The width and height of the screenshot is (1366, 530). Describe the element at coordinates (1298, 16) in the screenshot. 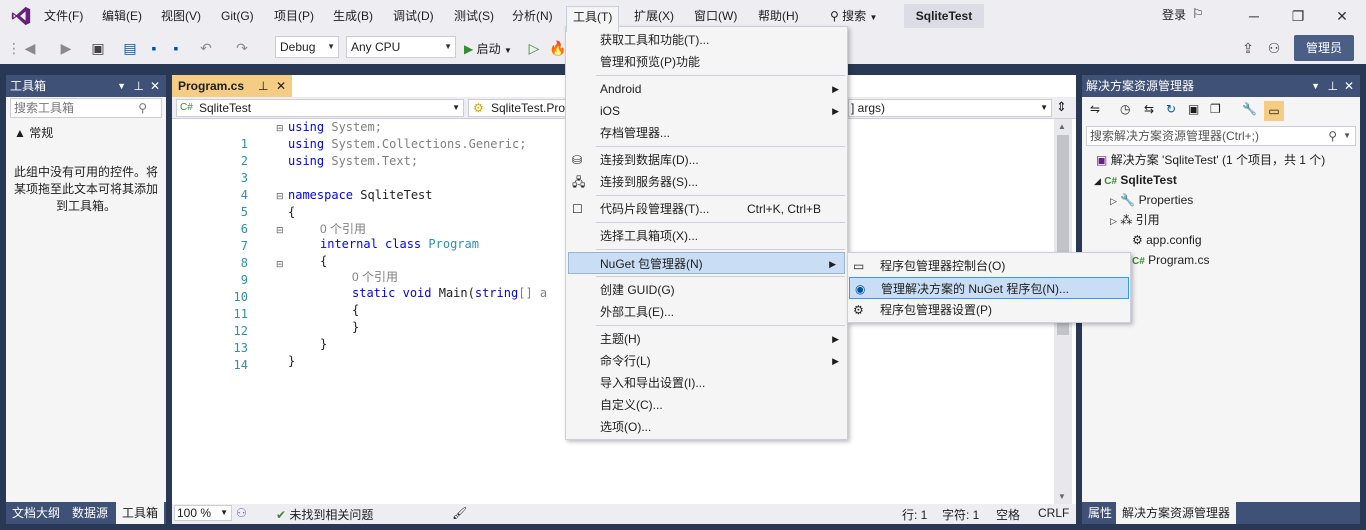

I see `restore-icon: ❐` at that location.